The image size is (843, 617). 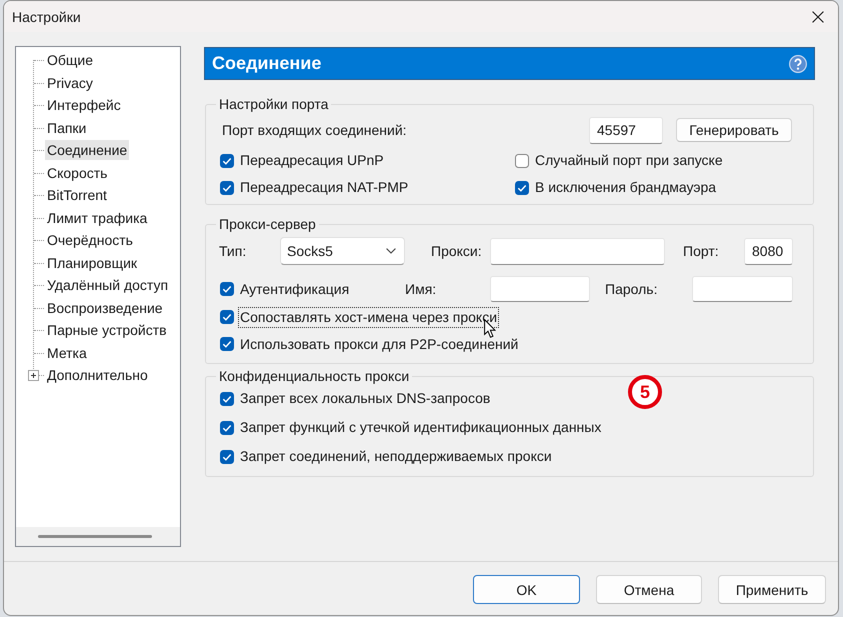 I want to click on username-field, so click(x=540, y=289).